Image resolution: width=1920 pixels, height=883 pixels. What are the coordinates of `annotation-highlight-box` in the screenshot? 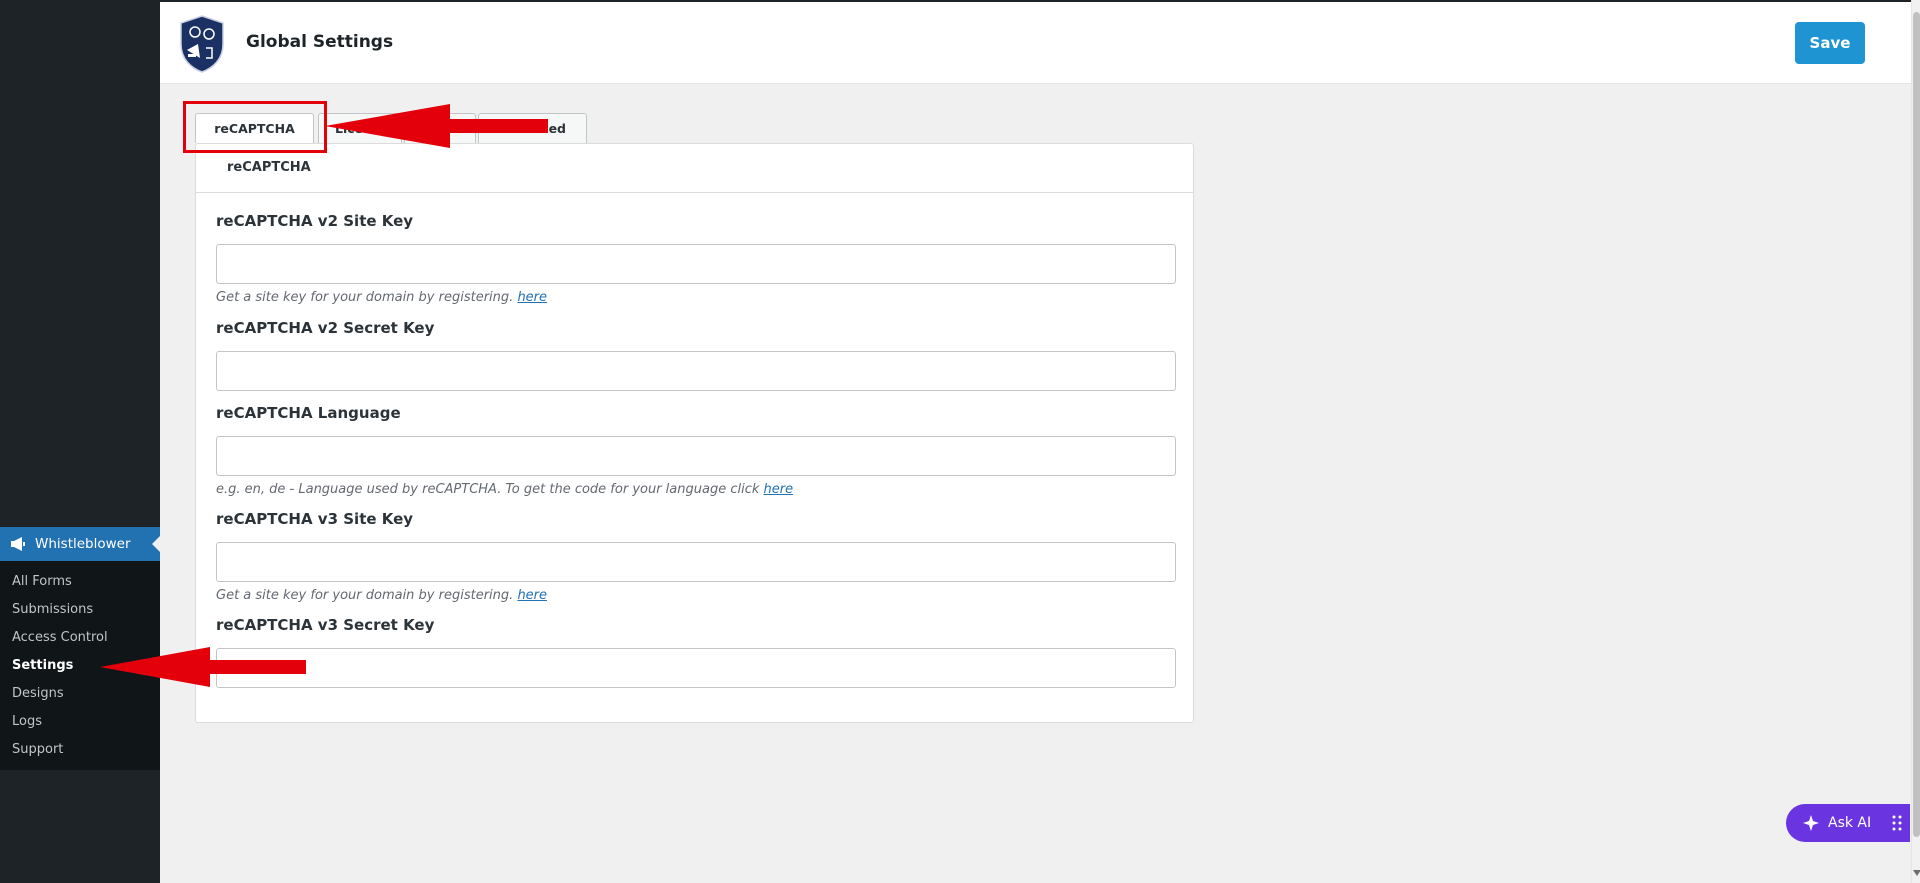 It's located at (255, 127).